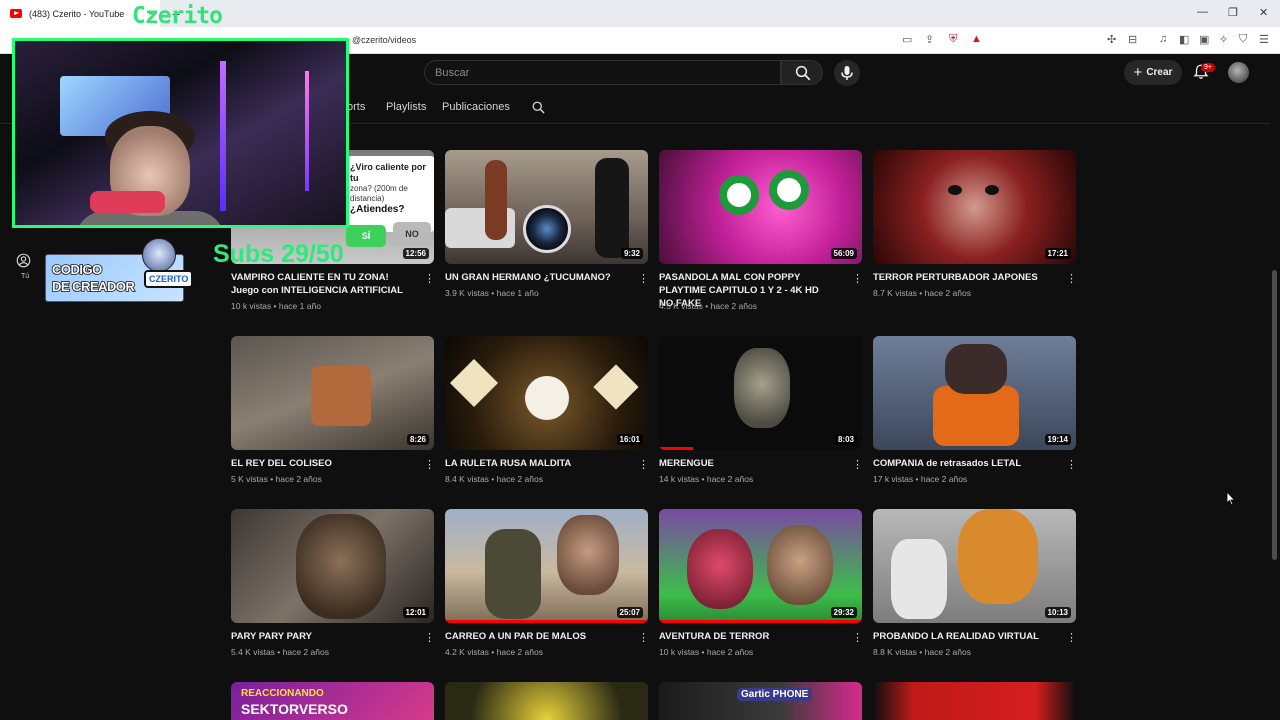 The height and width of the screenshot is (720, 1280). I want to click on person-graphic, so click(496, 200).